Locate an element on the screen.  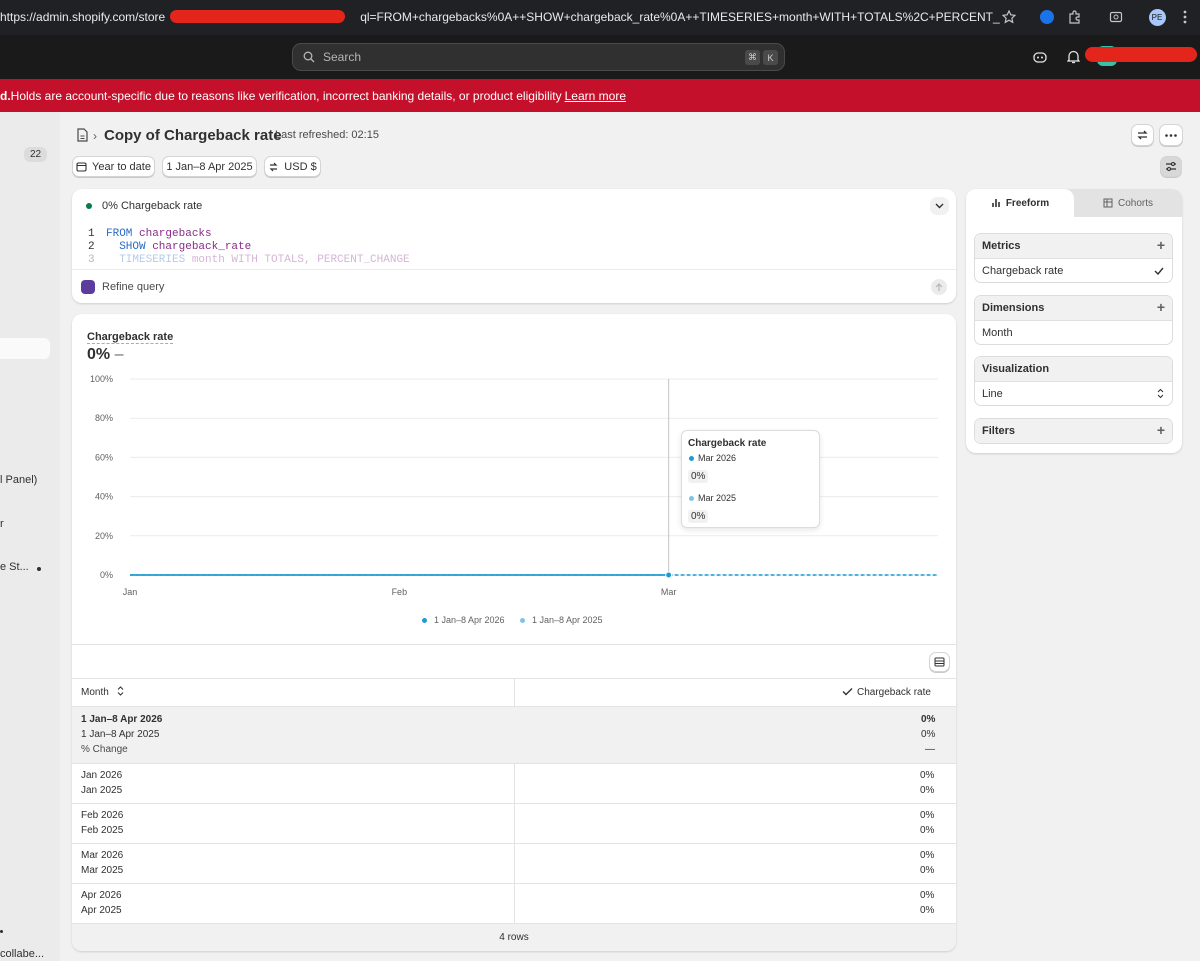
filters-section: Filters + is located at coordinates (1073, 431).